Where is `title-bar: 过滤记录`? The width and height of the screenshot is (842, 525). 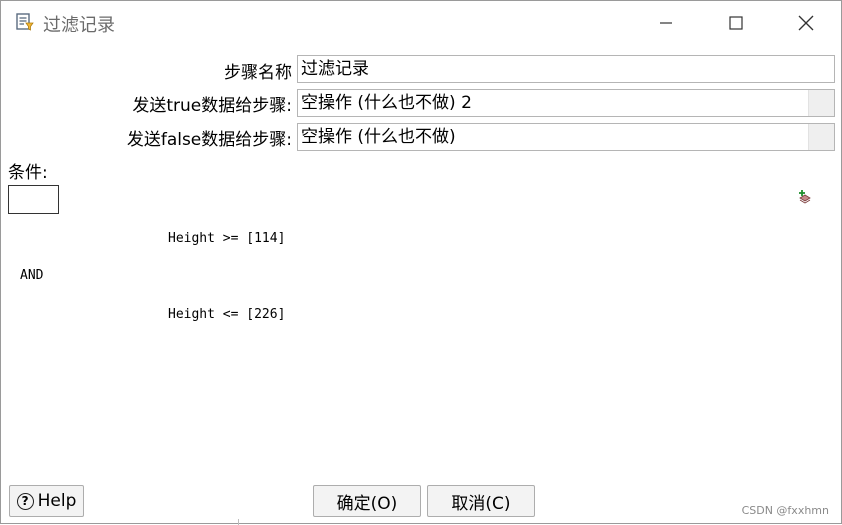
title-bar: 过滤记录 is located at coordinates (421, 23).